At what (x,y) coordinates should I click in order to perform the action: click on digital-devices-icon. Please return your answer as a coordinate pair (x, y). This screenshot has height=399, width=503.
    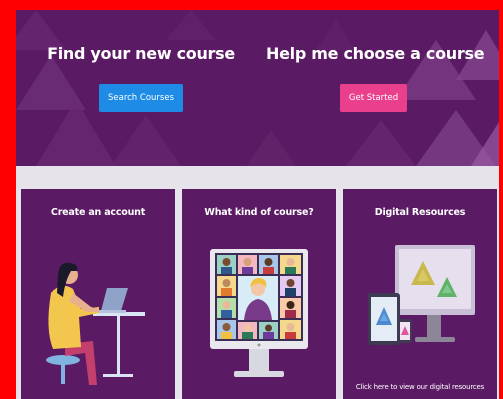
    Looking at the image, I should click on (421, 295).